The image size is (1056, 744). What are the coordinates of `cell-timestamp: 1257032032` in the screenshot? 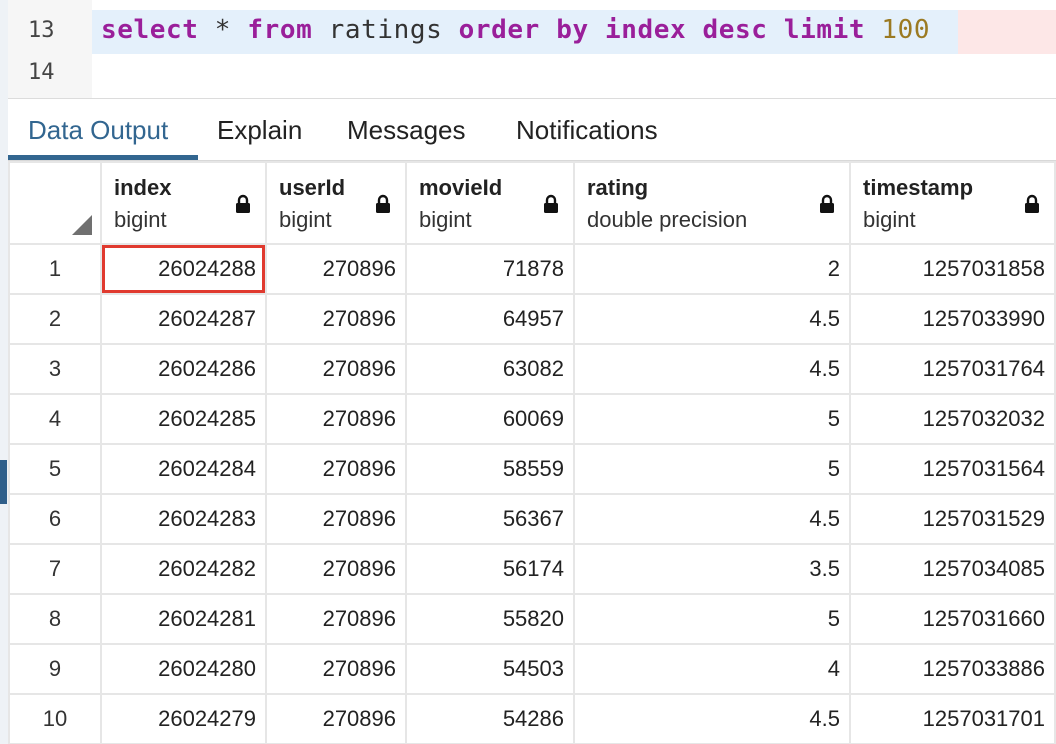 It's located at (952, 419).